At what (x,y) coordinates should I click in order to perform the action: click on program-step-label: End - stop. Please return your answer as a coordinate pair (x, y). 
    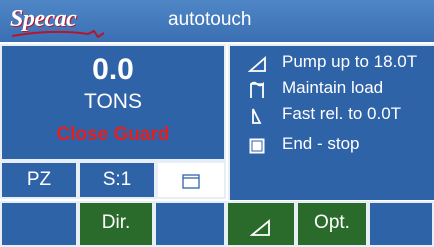
    Looking at the image, I should click on (321, 143).